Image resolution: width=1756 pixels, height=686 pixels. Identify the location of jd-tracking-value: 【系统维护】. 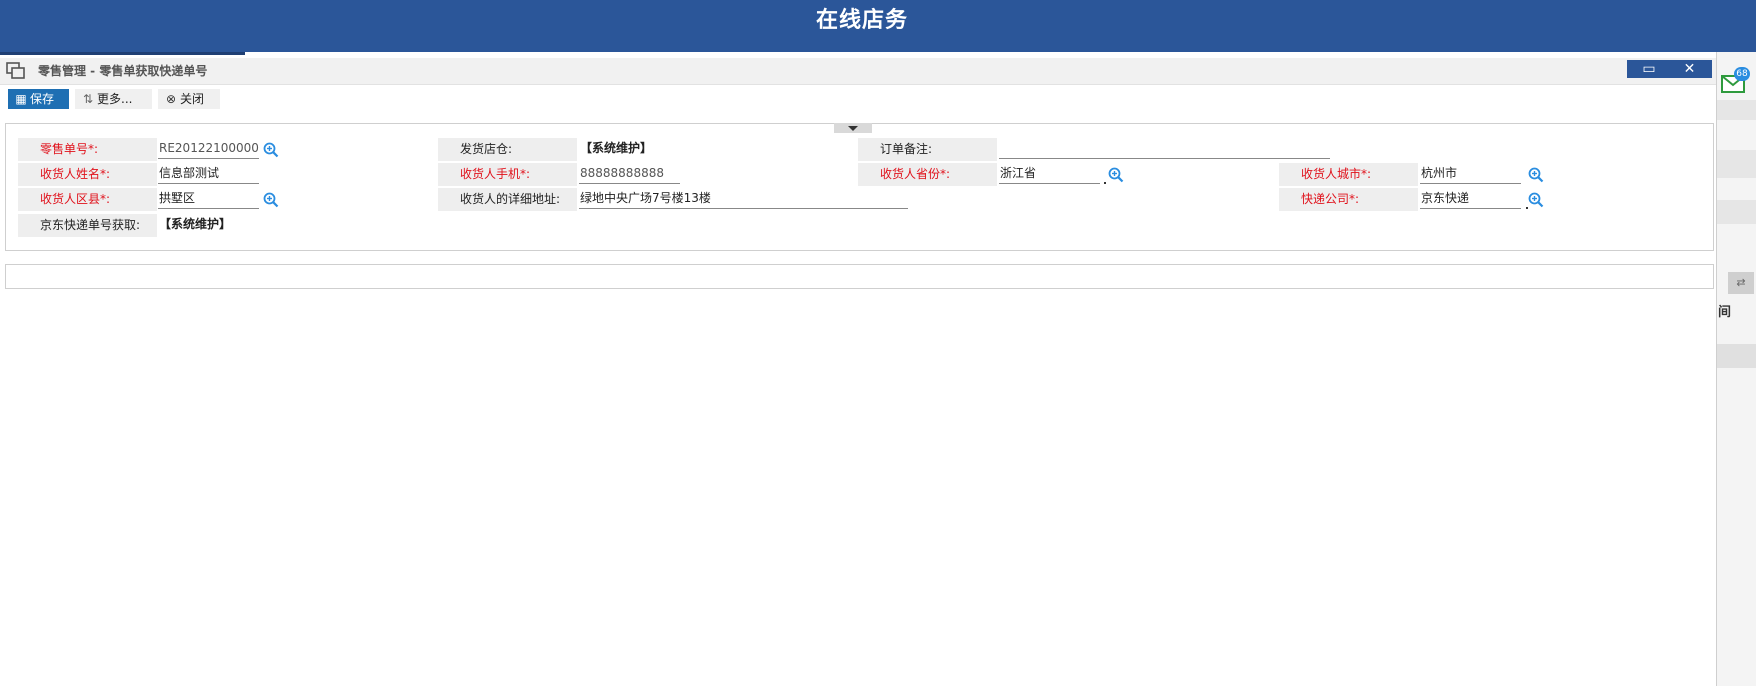
(195, 224).